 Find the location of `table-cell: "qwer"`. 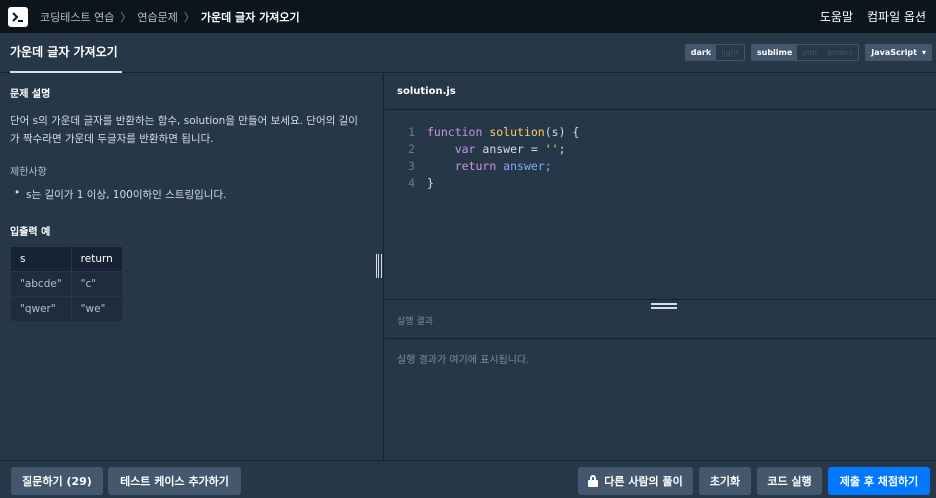

table-cell: "qwer" is located at coordinates (41, 309).